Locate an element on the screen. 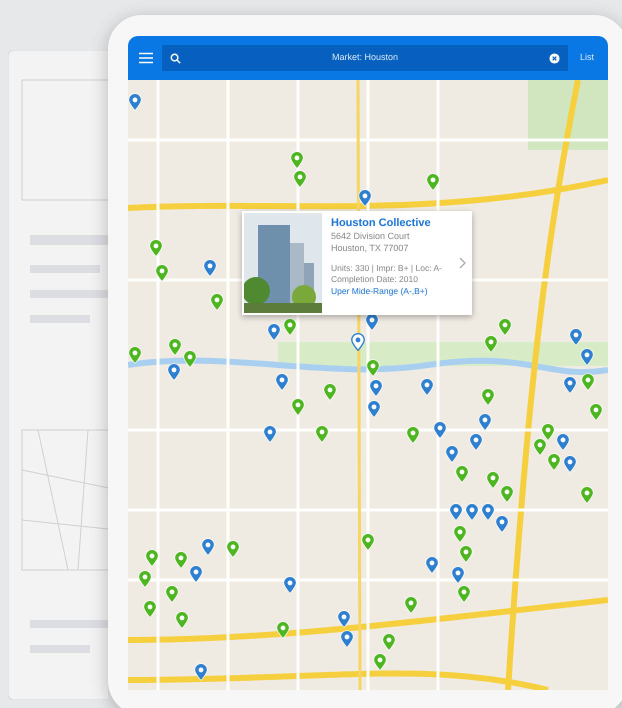 This screenshot has height=708, width=622. search-icon is located at coordinates (175, 58).